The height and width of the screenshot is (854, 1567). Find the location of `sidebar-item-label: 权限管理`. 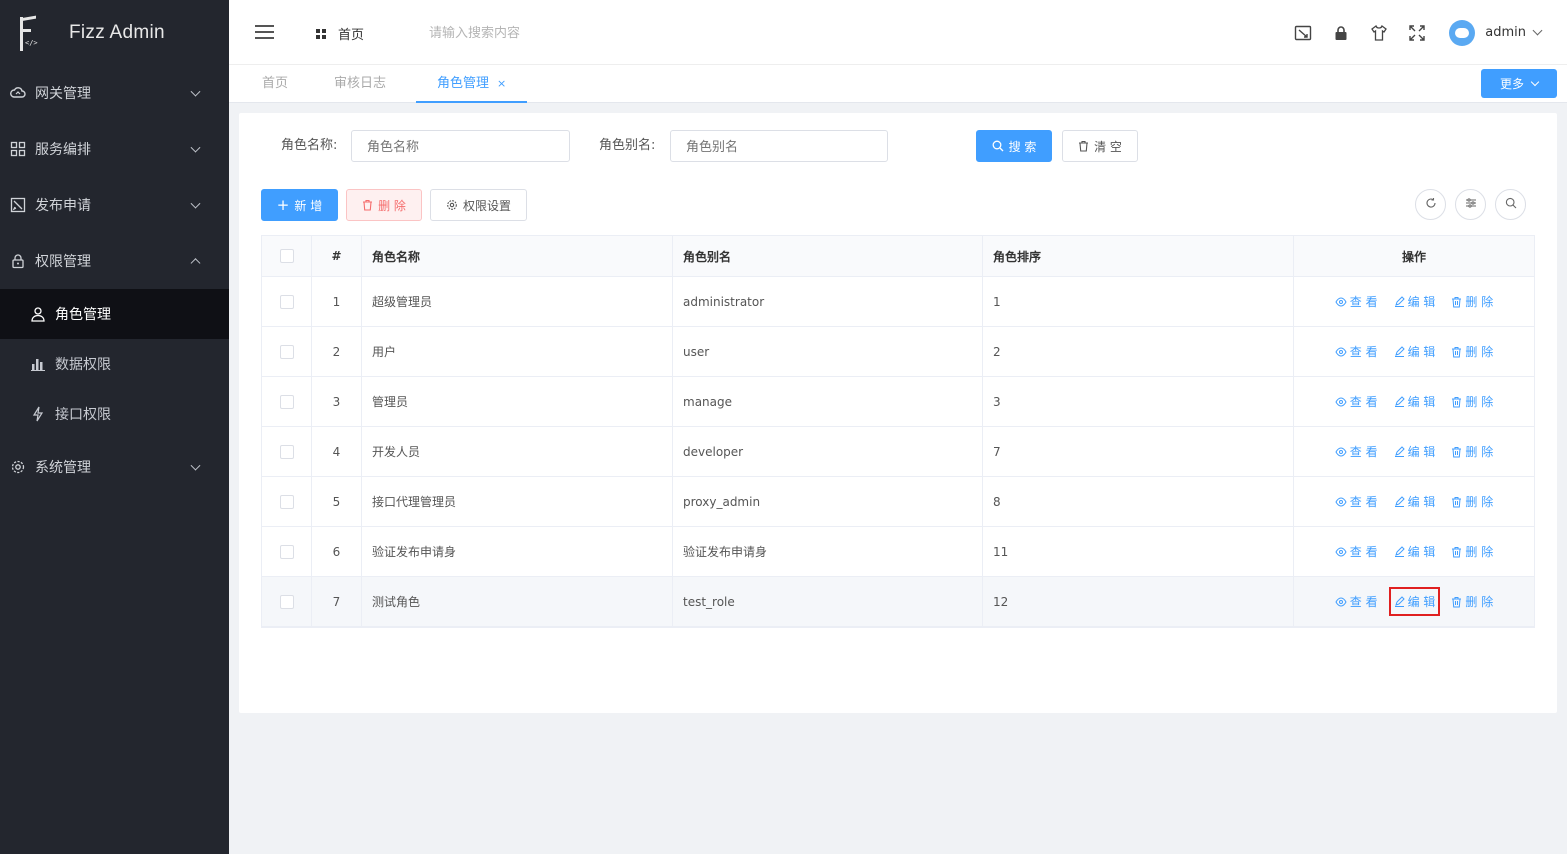

sidebar-item-label: 权限管理 is located at coordinates (63, 262).